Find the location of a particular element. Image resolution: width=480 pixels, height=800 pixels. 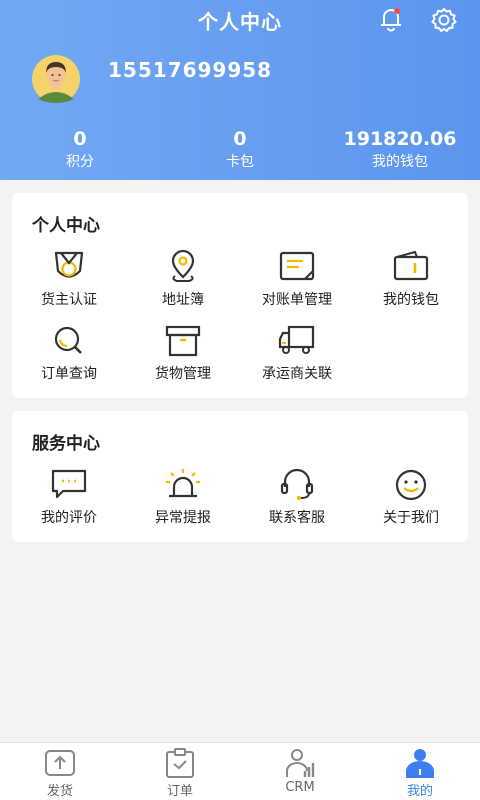

box-icon is located at coordinates (183, 341).